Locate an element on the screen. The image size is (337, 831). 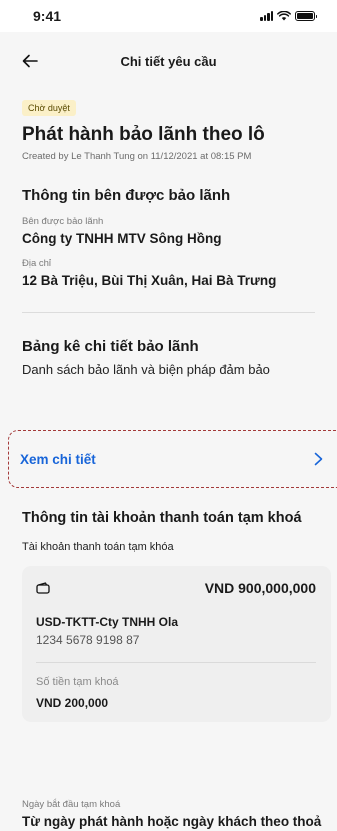
status-bar: 9:41 is located at coordinates (168, 16).